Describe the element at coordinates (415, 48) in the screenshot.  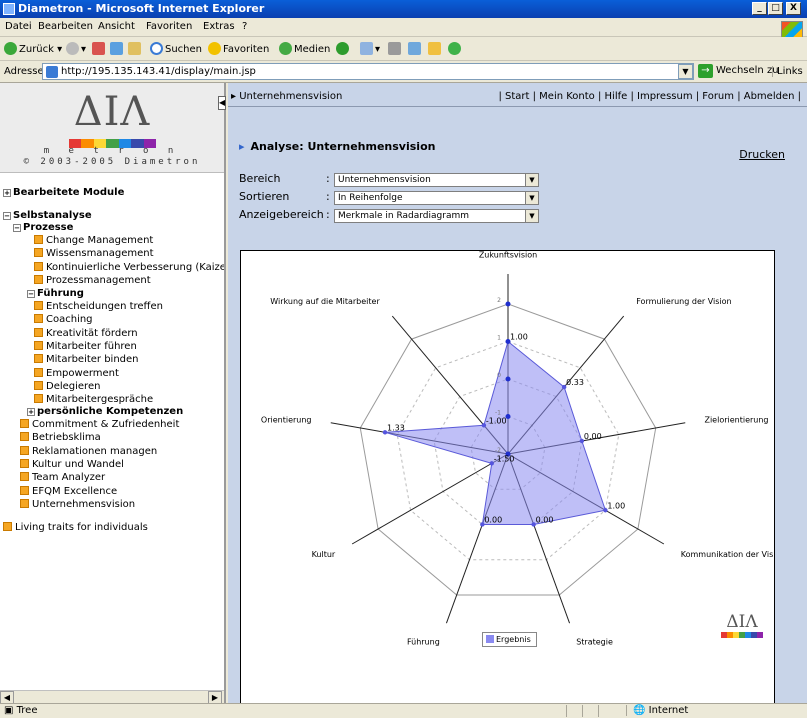
I see `edit-button` at that location.